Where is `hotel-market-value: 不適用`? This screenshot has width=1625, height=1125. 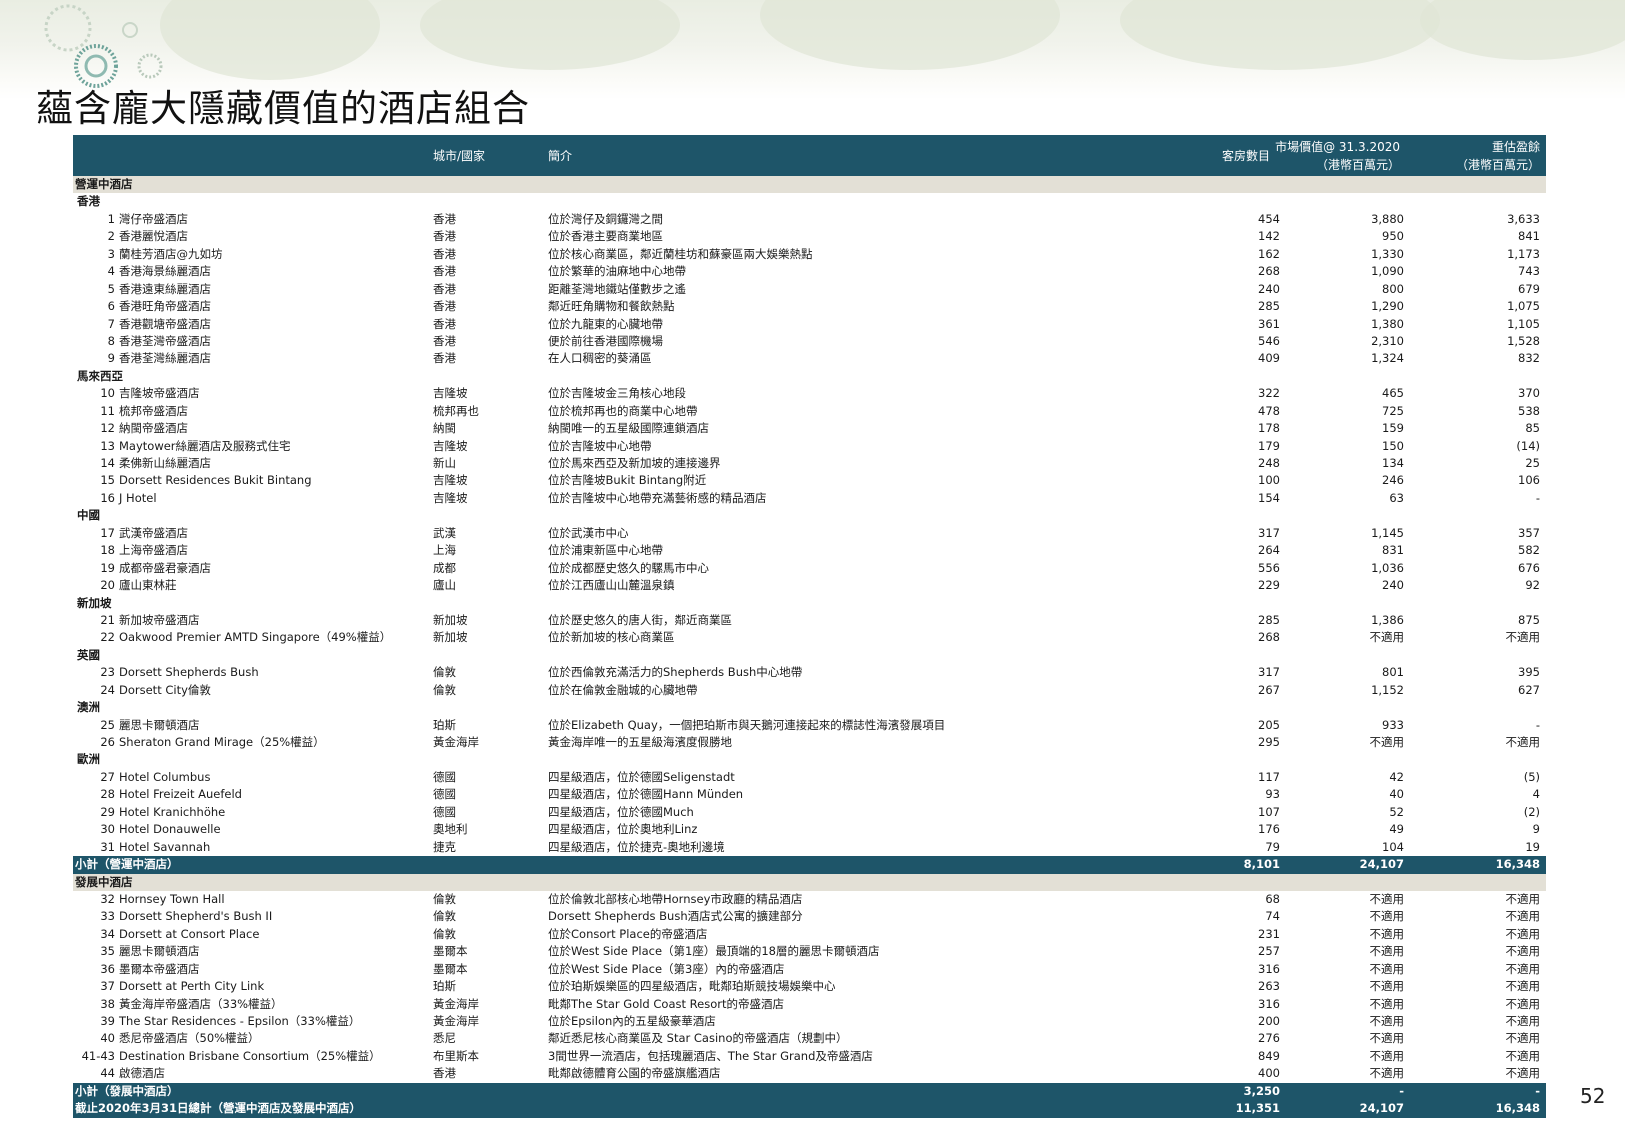 hotel-market-value: 不適用 is located at coordinates (1387, 1055).